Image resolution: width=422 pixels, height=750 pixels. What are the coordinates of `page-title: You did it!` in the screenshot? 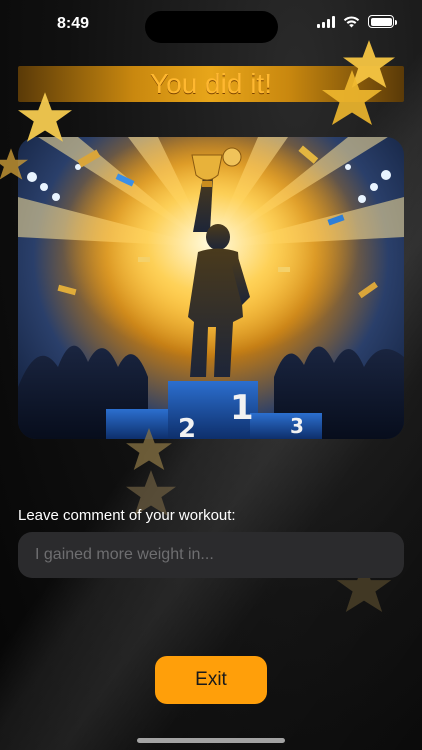 It's located at (211, 83).